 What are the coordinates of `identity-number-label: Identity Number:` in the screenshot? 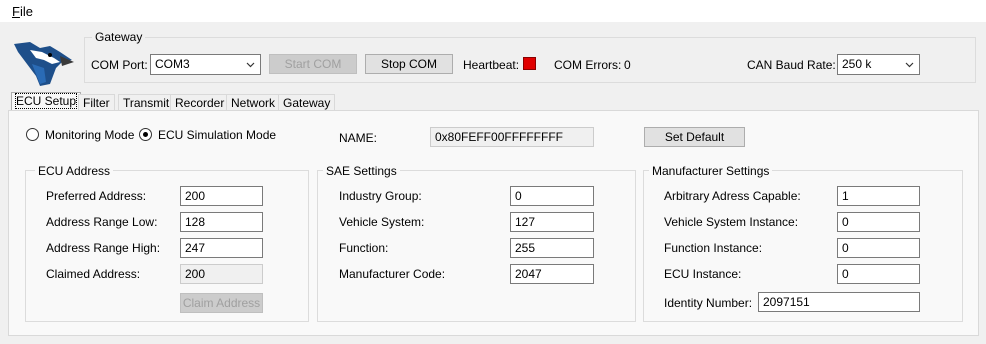 It's located at (708, 303).